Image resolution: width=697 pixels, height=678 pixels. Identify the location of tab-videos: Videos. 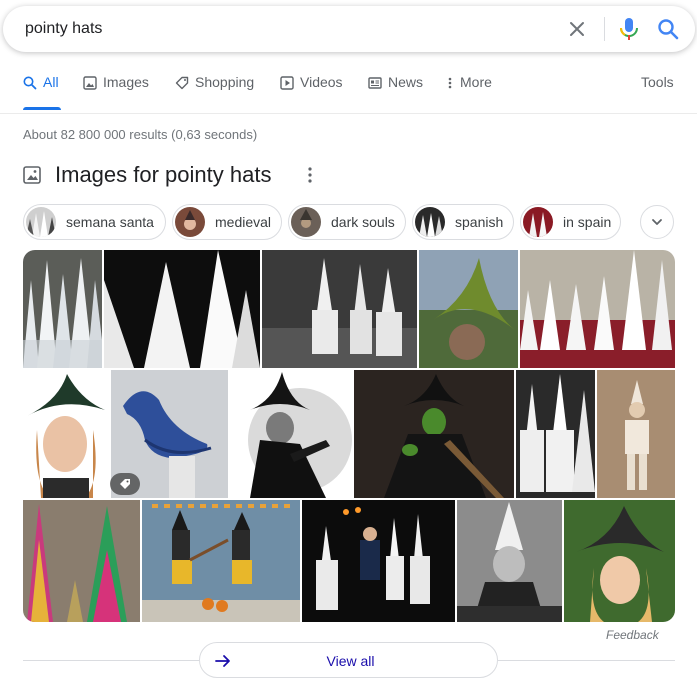
(311, 91).